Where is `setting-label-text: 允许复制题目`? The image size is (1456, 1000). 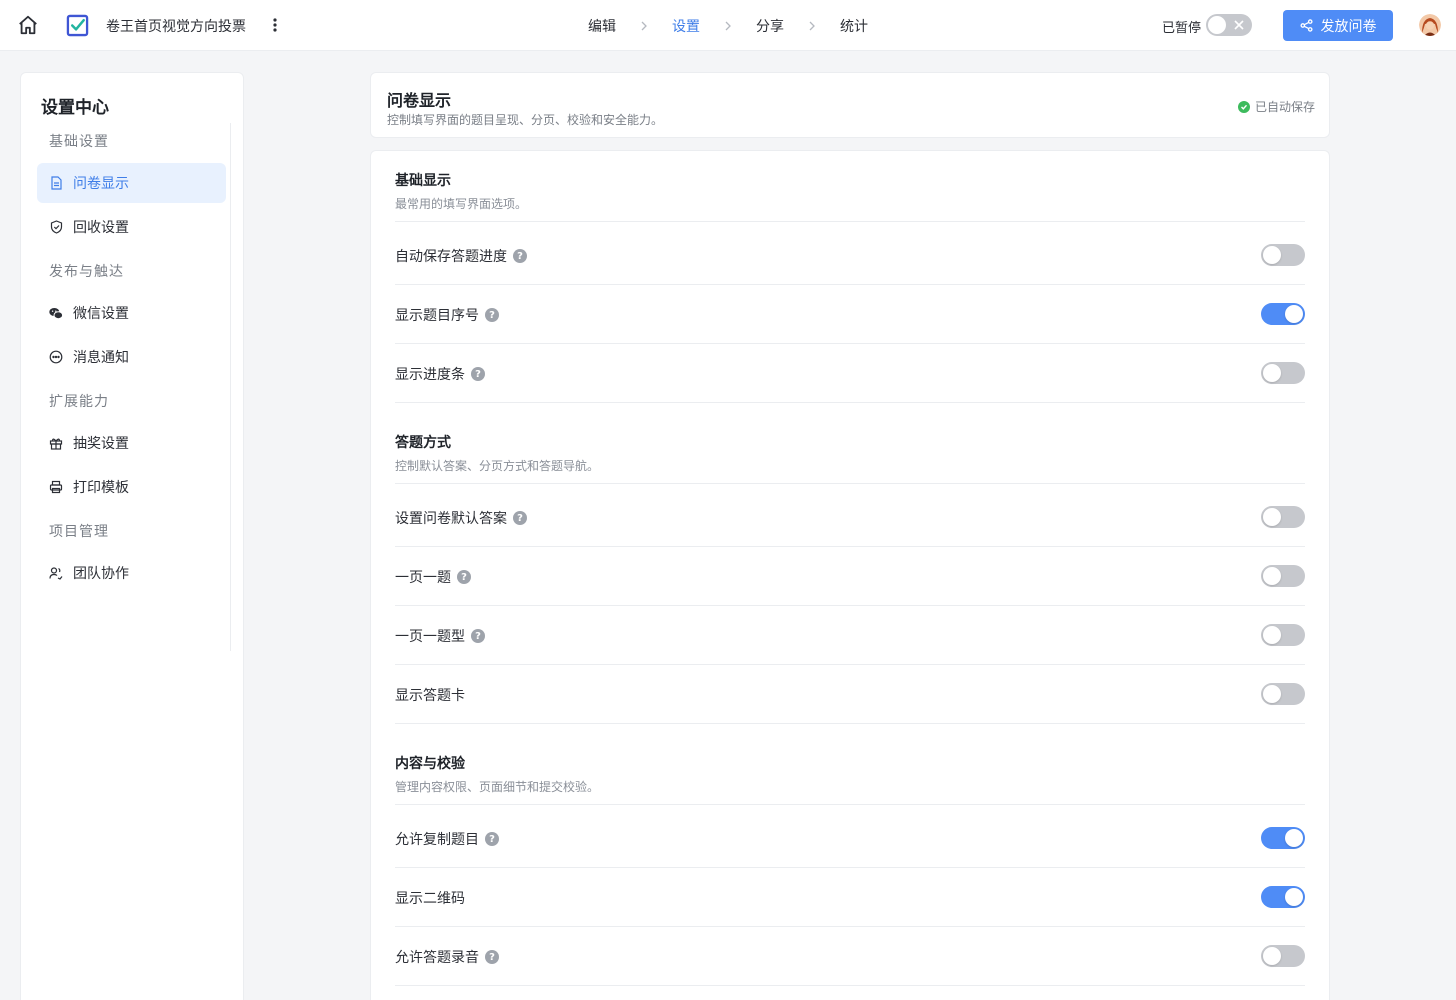
setting-label-text: 允许复制题目 is located at coordinates (437, 840).